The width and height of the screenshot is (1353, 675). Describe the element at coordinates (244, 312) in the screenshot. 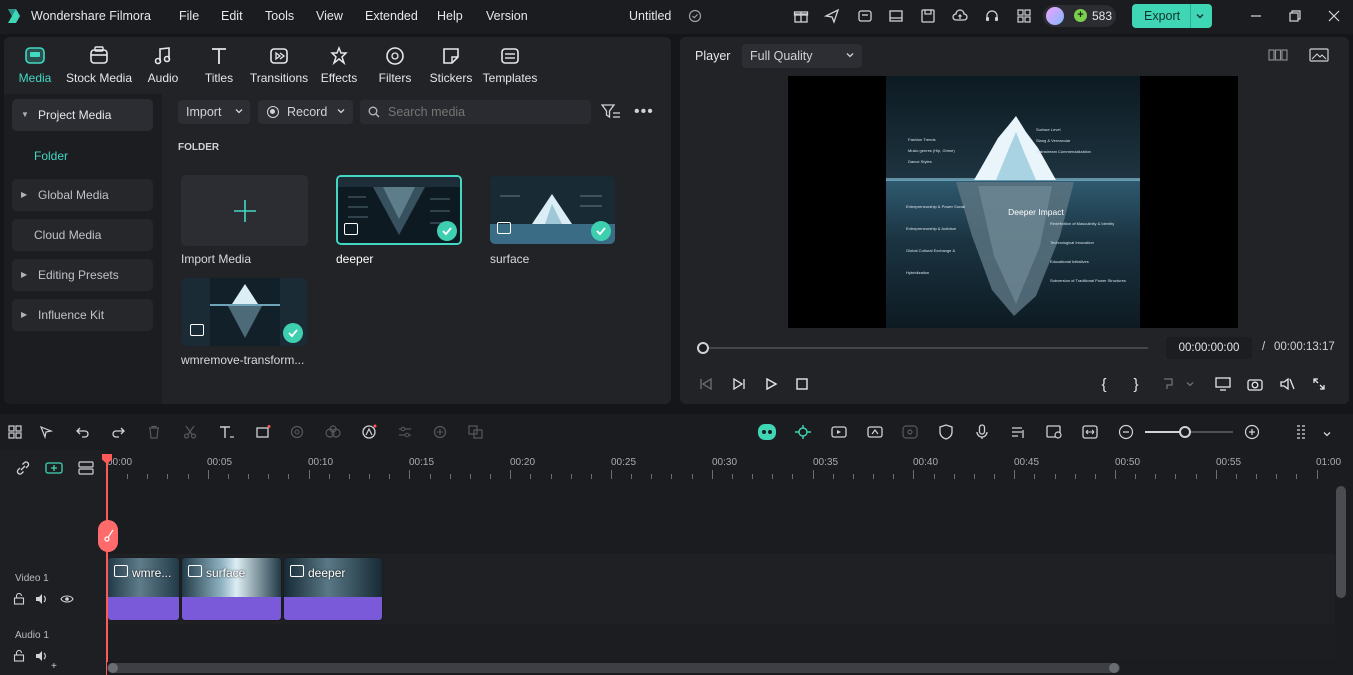

I see `media-item-wmremove` at that location.